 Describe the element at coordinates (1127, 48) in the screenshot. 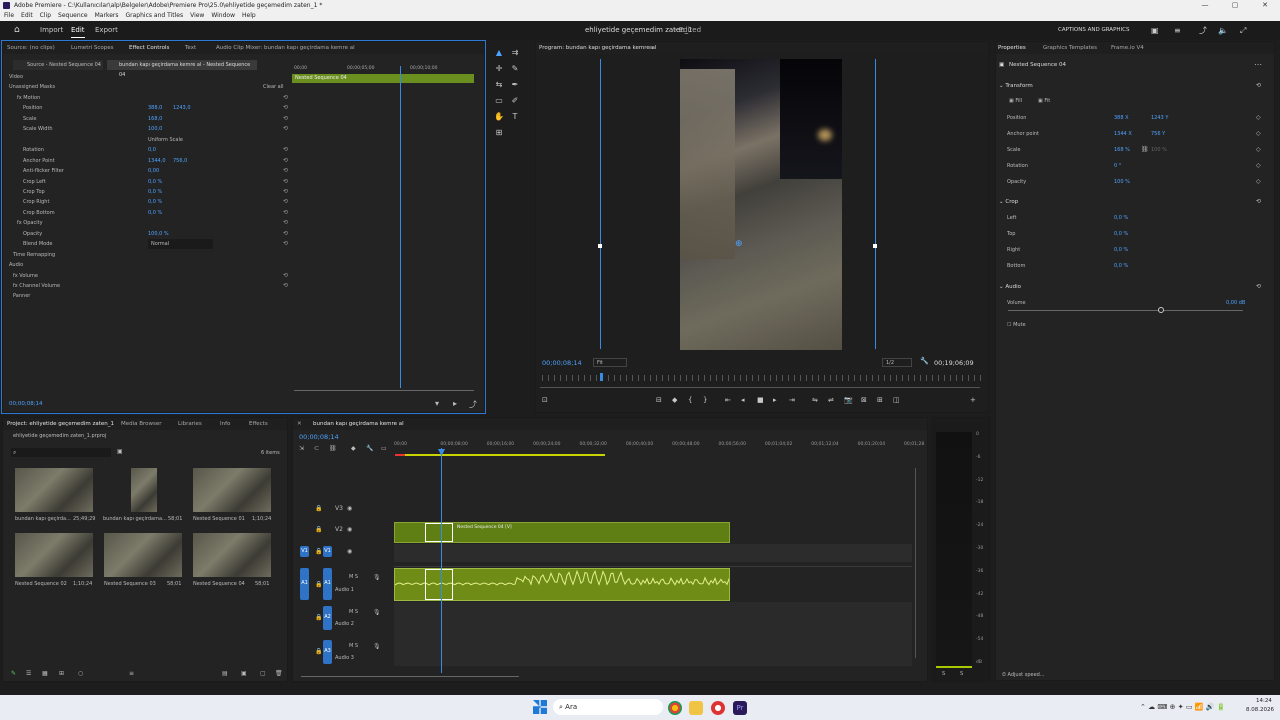

I see `tab-frameio: Frame.io V4` at that location.